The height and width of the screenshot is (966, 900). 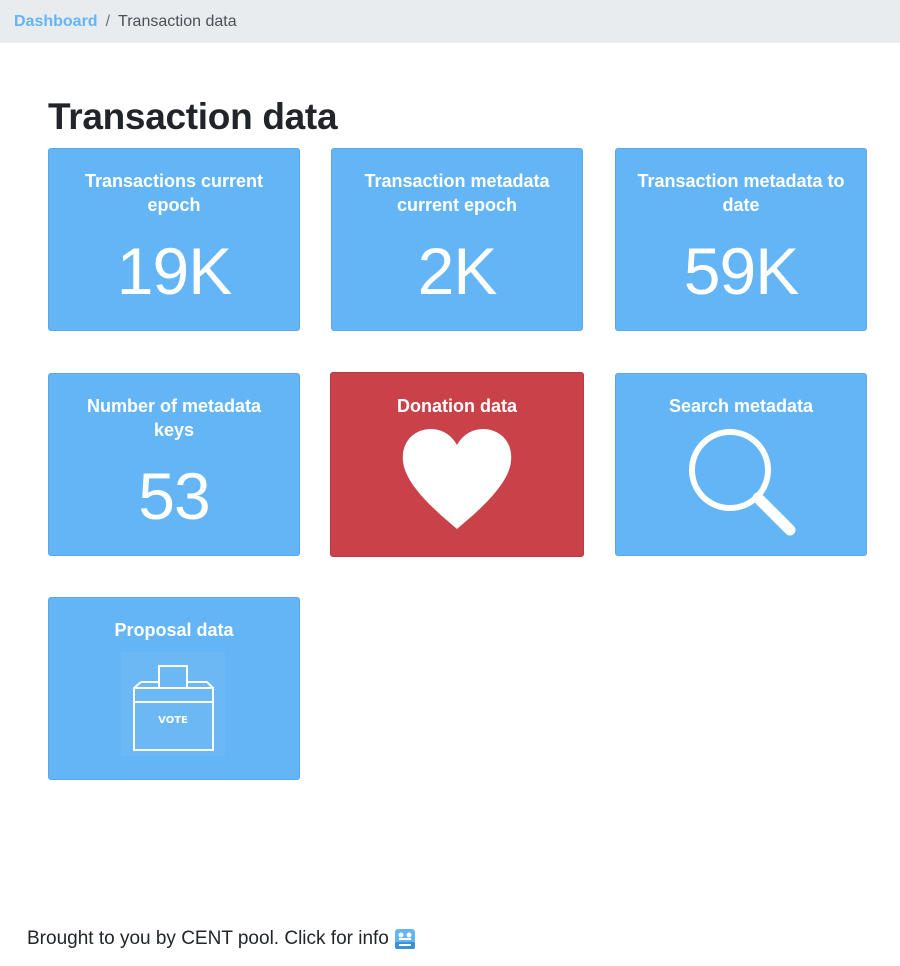 What do you see at coordinates (405, 939) in the screenshot?
I see `cent-pool-logo-icon` at bounding box center [405, 939].